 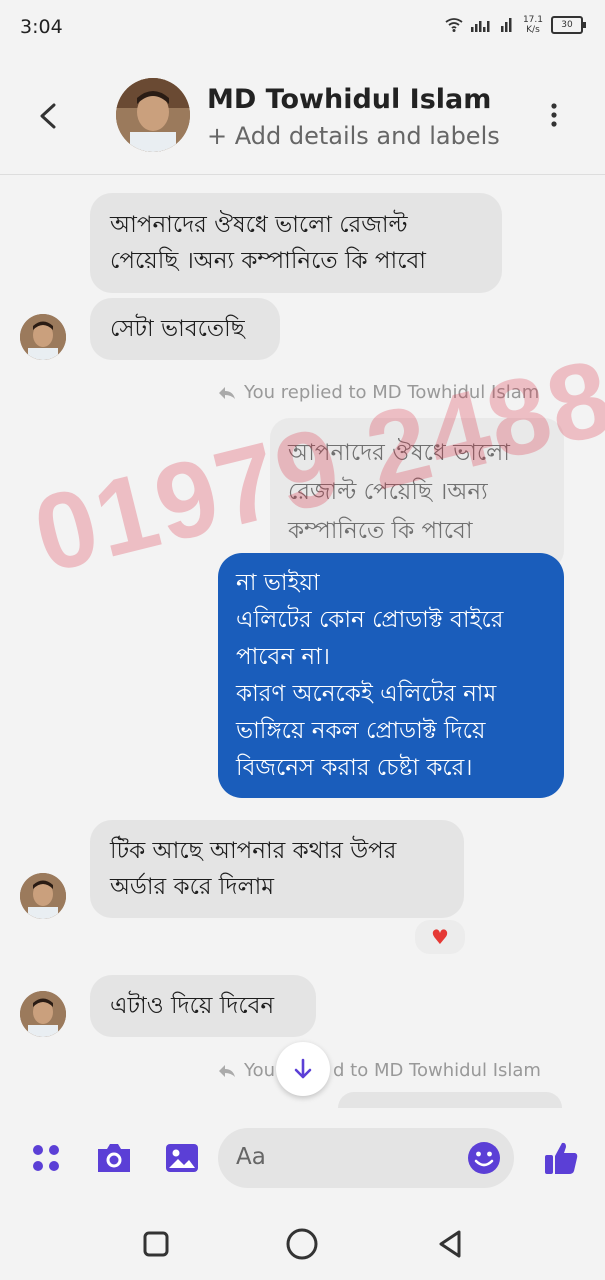 What do you see at coordinates (515, 25) in the screenshot?
I see `status-icons: 17.1 K/s 30` at bounding box center [515, 25].